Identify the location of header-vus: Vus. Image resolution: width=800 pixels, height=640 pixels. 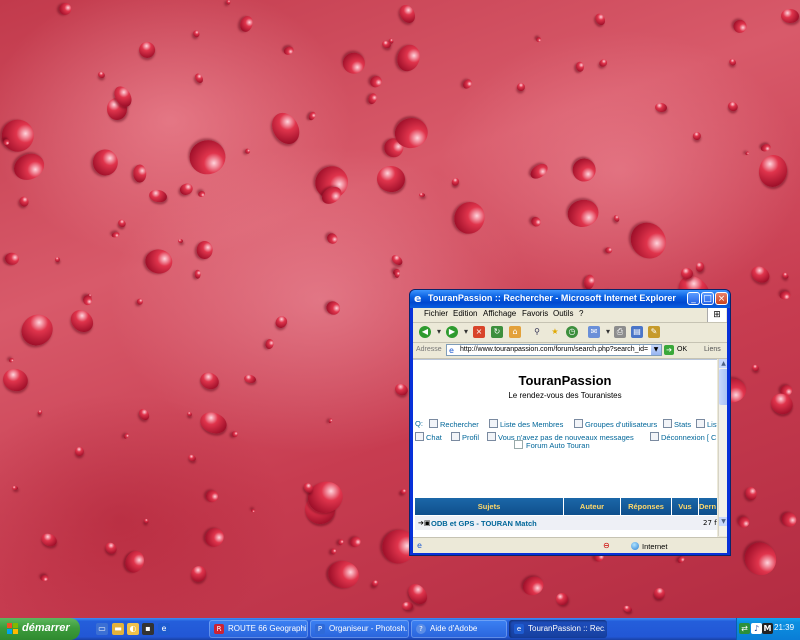
(685, 506).